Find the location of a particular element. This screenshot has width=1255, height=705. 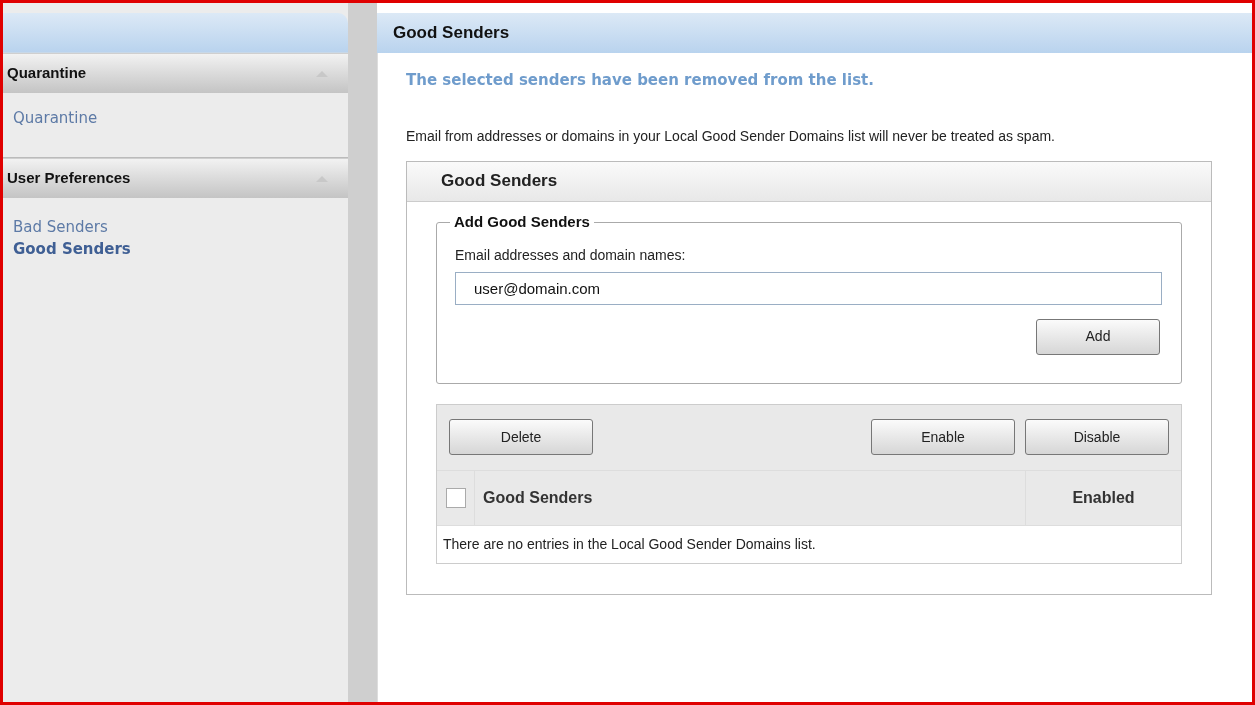

input-field: user@domain.com is located at coordinates (808, 288).